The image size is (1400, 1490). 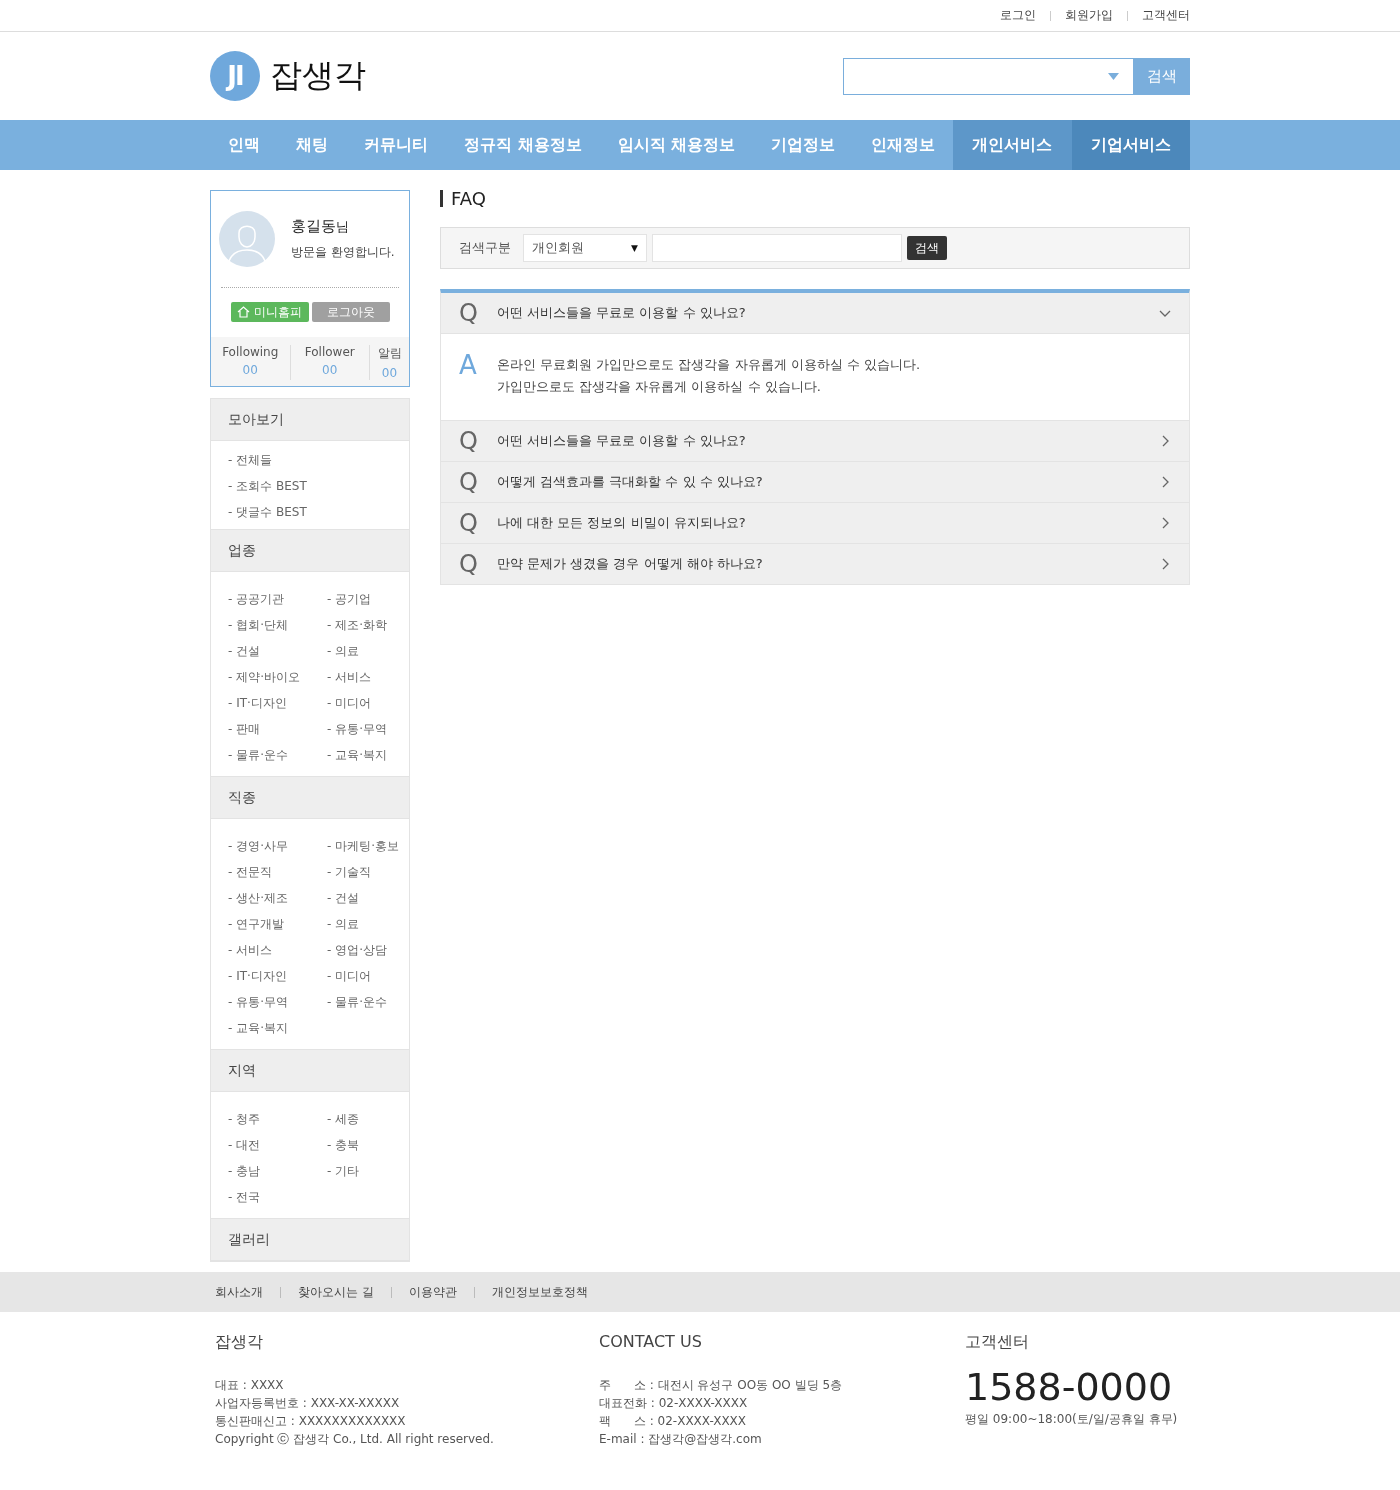 I want to click on top-link: 로그인, so click(x=1011, y=15).